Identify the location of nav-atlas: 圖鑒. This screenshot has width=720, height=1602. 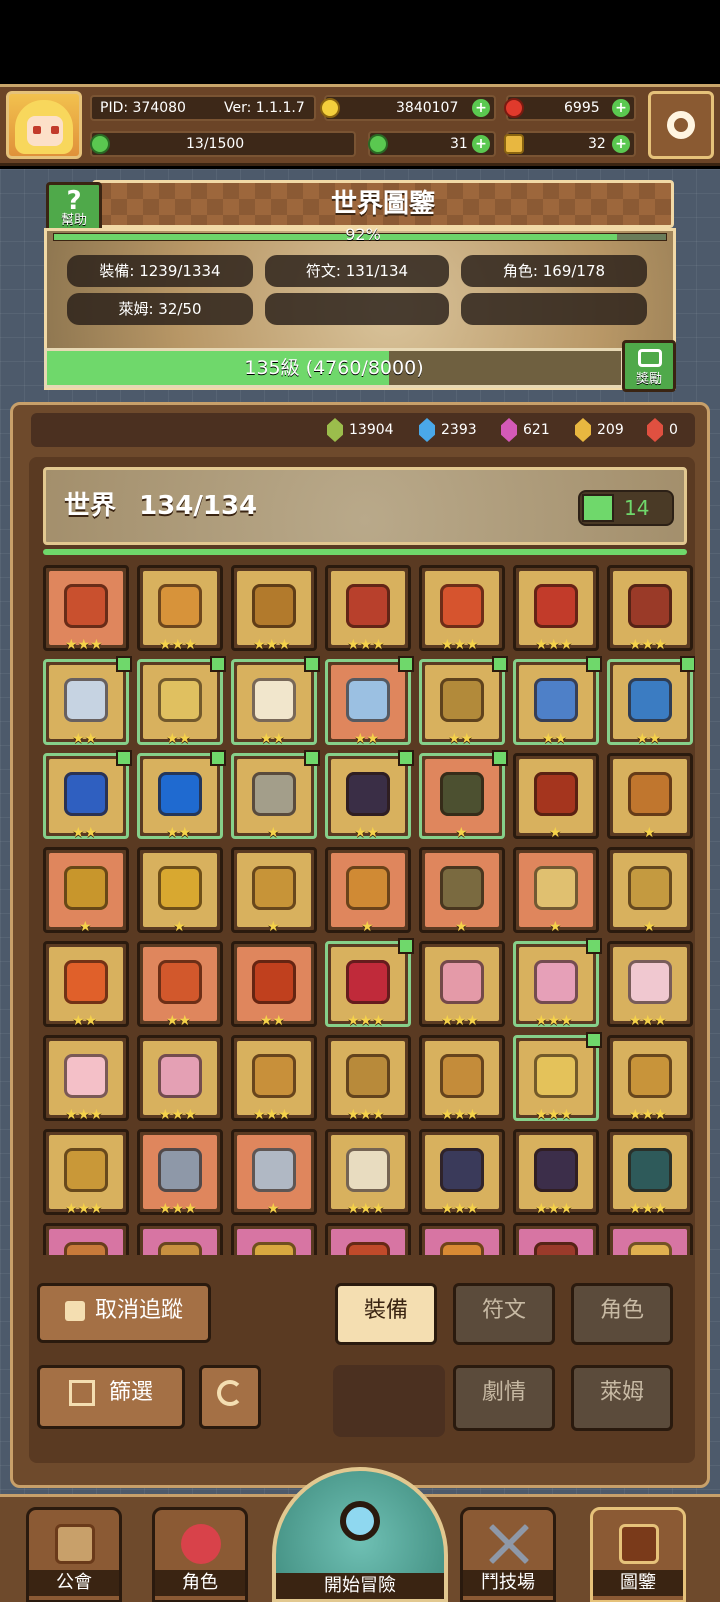
(638, 1554).